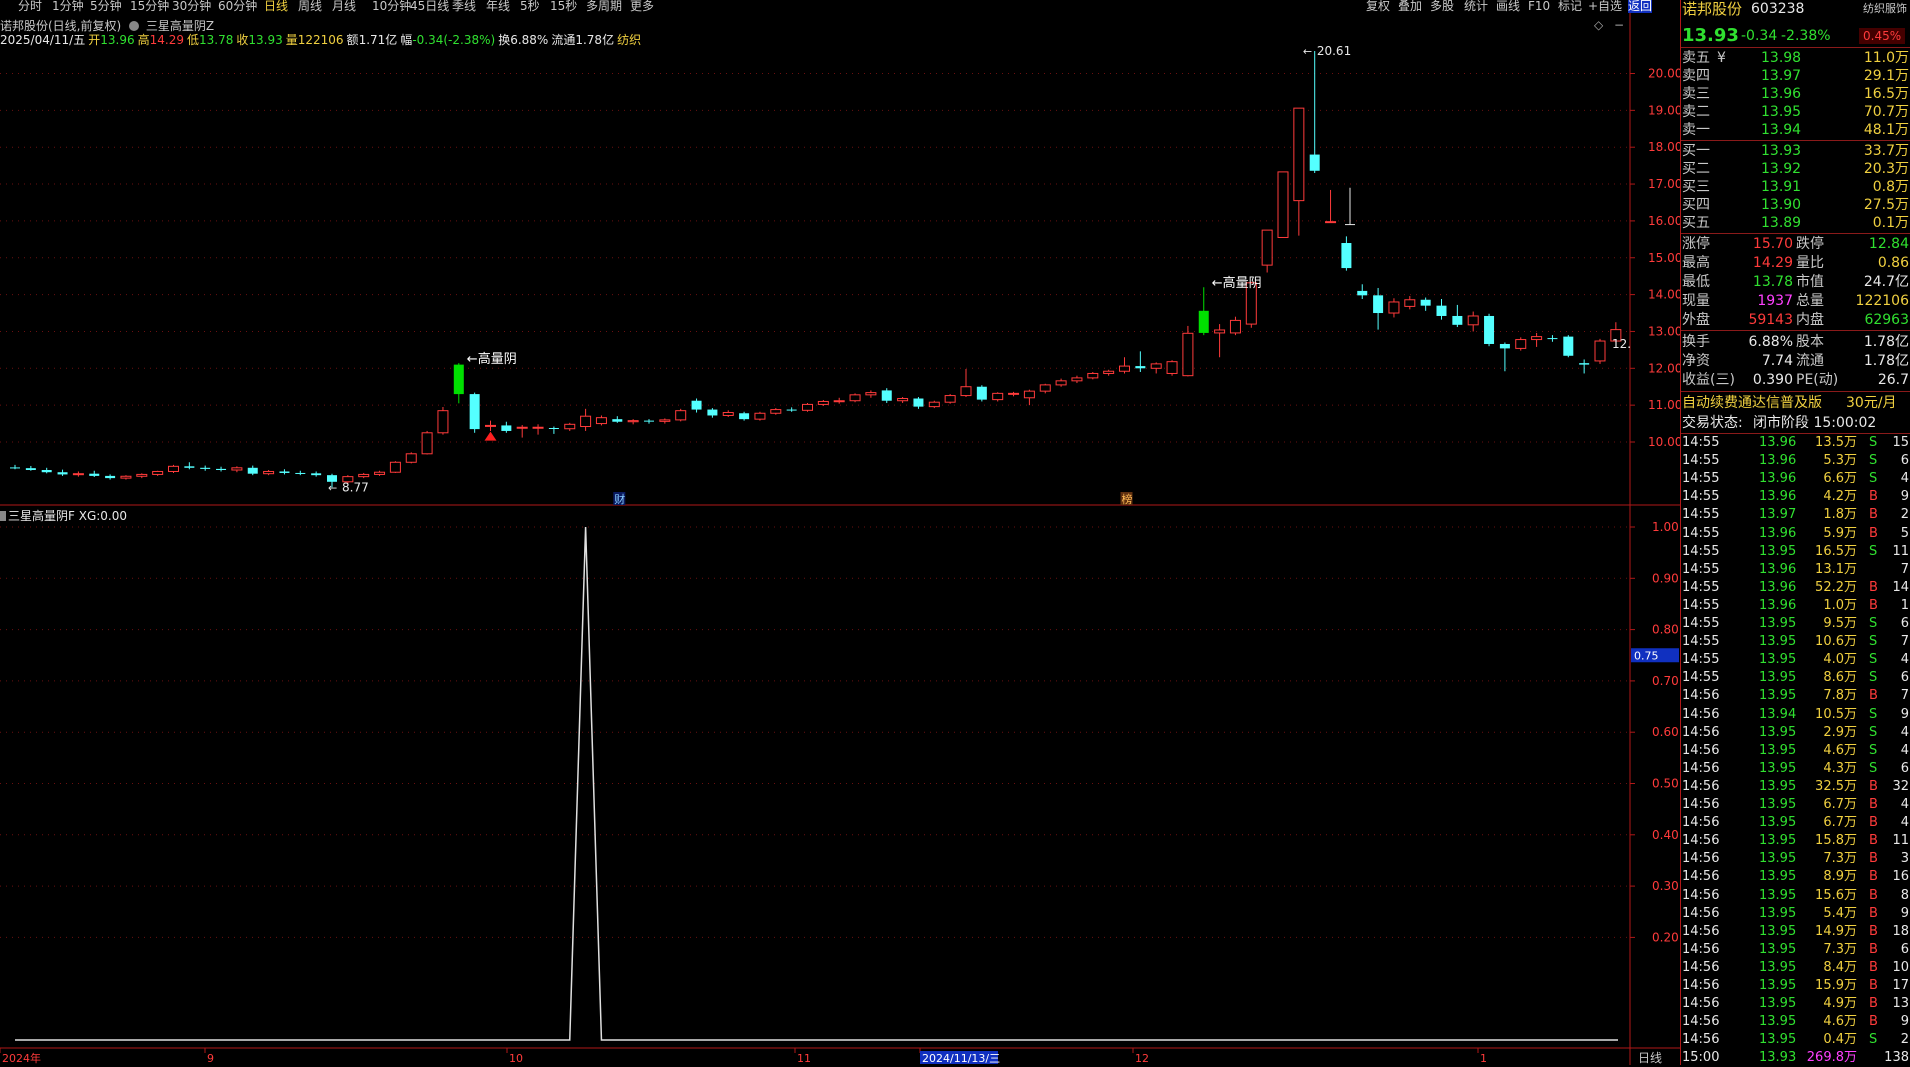 The height and width of the screenshot is (1067, 1910). What do you see at coordinates (1886, 76) in the screenshot?
I see `ask-volume: 29.1万` at bounding box center [1886, 76].